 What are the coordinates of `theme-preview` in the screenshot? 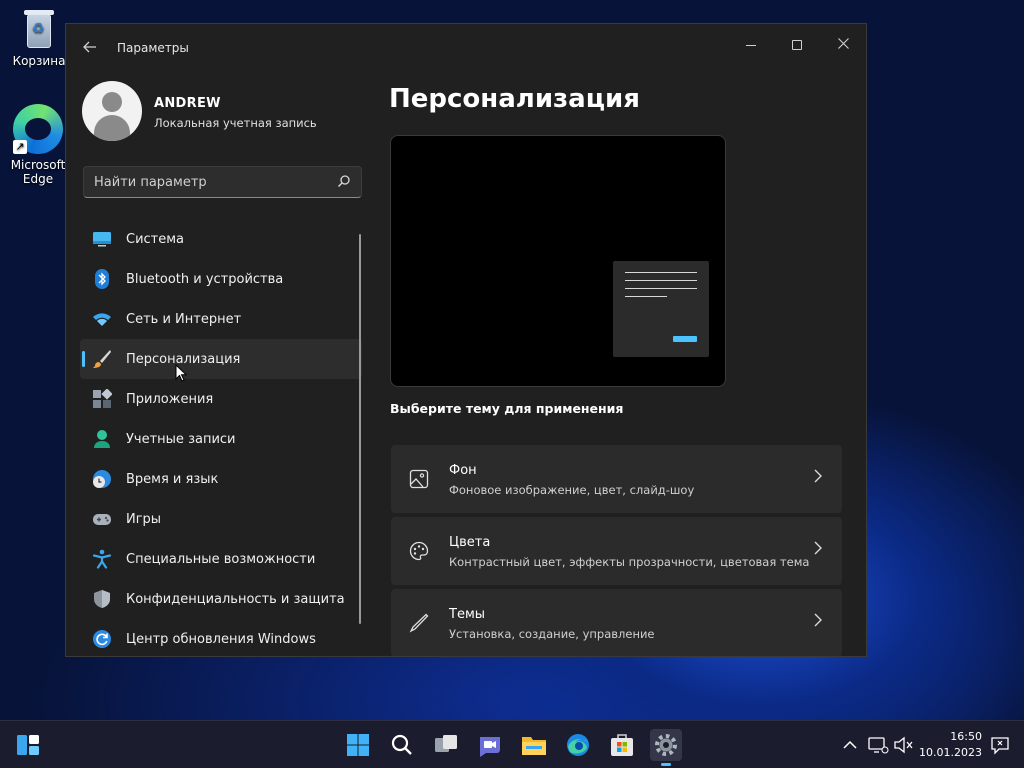 It's located at (558, 261).